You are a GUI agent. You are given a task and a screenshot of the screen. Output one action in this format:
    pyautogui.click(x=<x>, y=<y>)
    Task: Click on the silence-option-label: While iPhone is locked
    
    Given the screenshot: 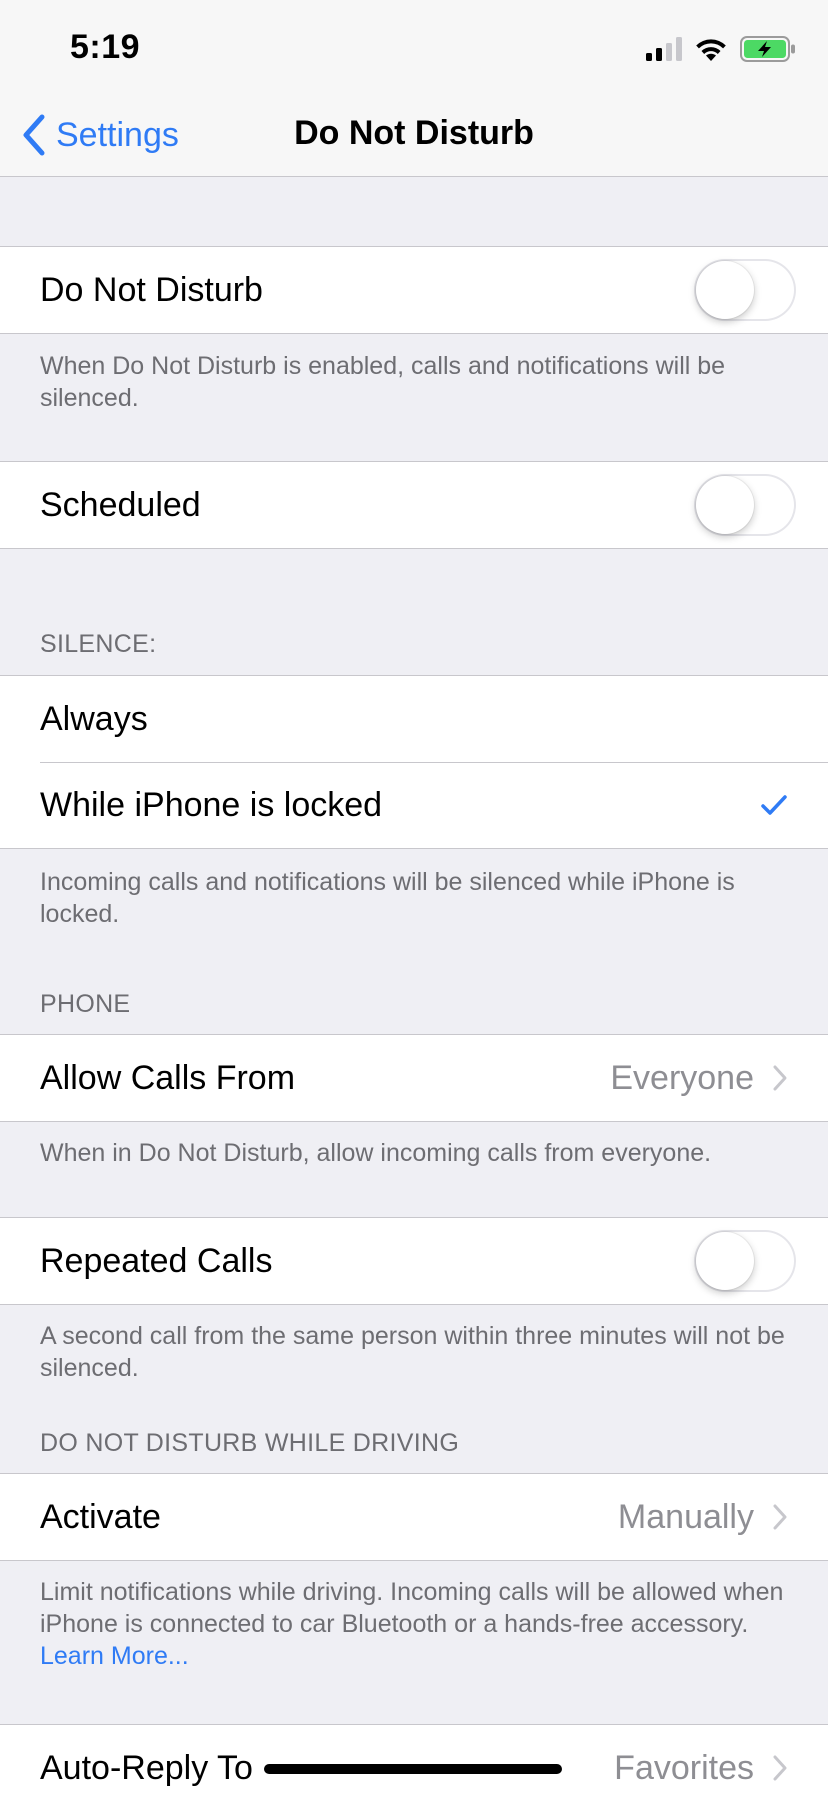 What is the action you would take?
    pyautogui.click(x=211, y=804)
    